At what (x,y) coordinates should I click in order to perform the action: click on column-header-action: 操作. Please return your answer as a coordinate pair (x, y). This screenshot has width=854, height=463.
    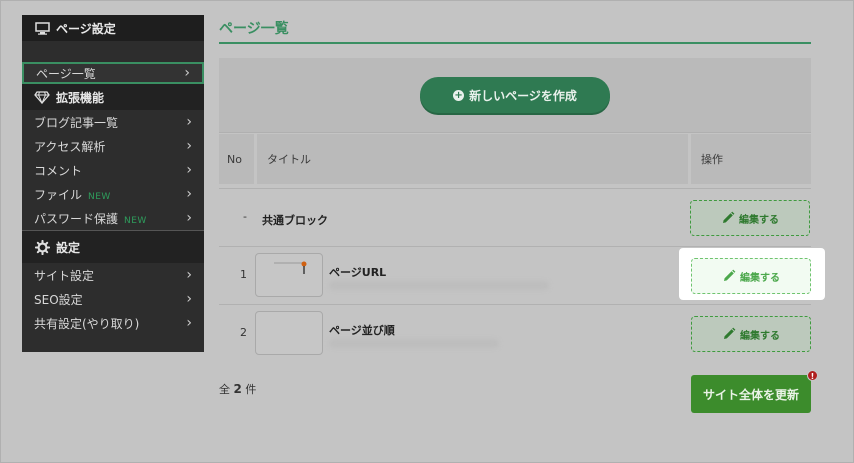
    Looking at the image, I should click on (751, 159).